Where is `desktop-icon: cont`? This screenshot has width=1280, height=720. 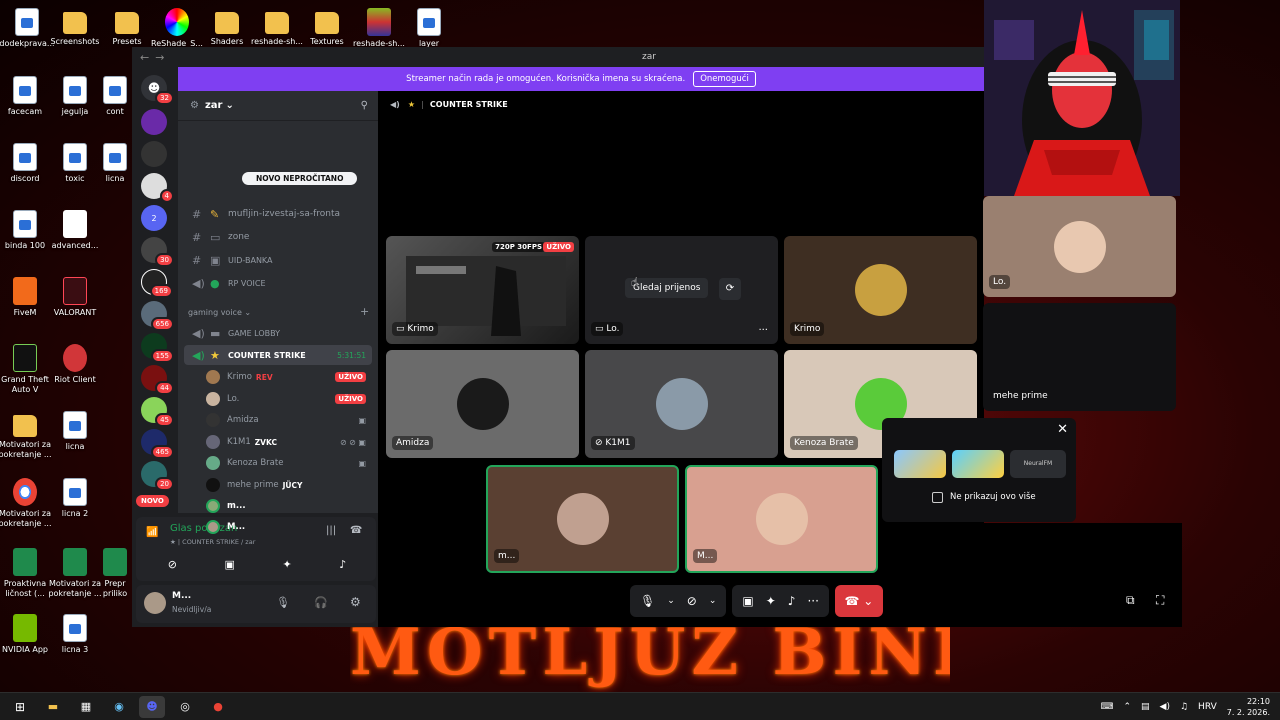
desktop-icon: cont is located at coordinates (115, 96).